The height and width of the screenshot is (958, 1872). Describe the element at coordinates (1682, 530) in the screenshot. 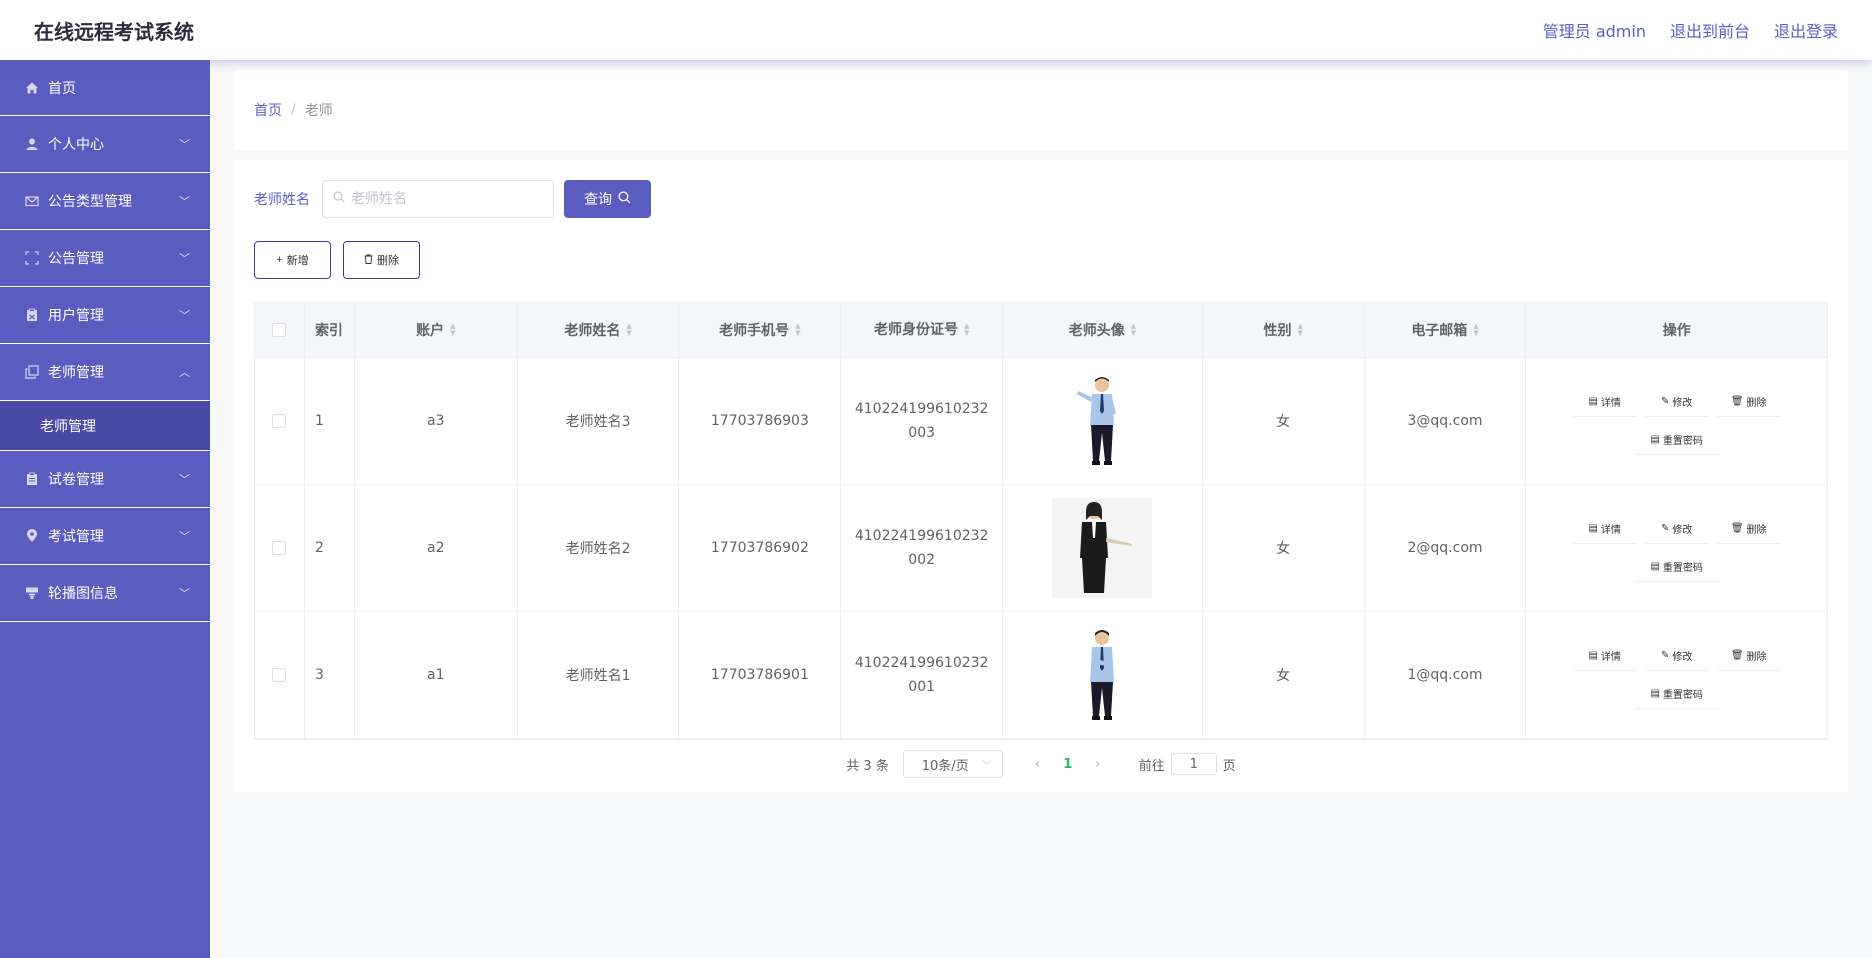

I see `edit-label: 修改` at that location.